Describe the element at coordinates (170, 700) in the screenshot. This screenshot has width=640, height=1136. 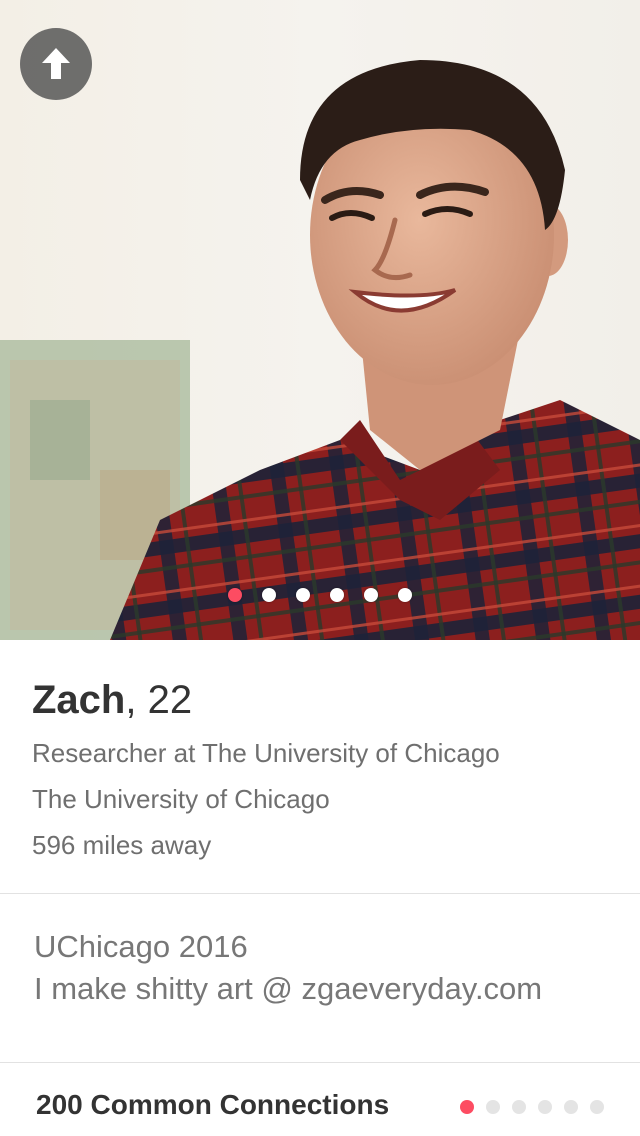
I see `profile-age: 22` at that location.